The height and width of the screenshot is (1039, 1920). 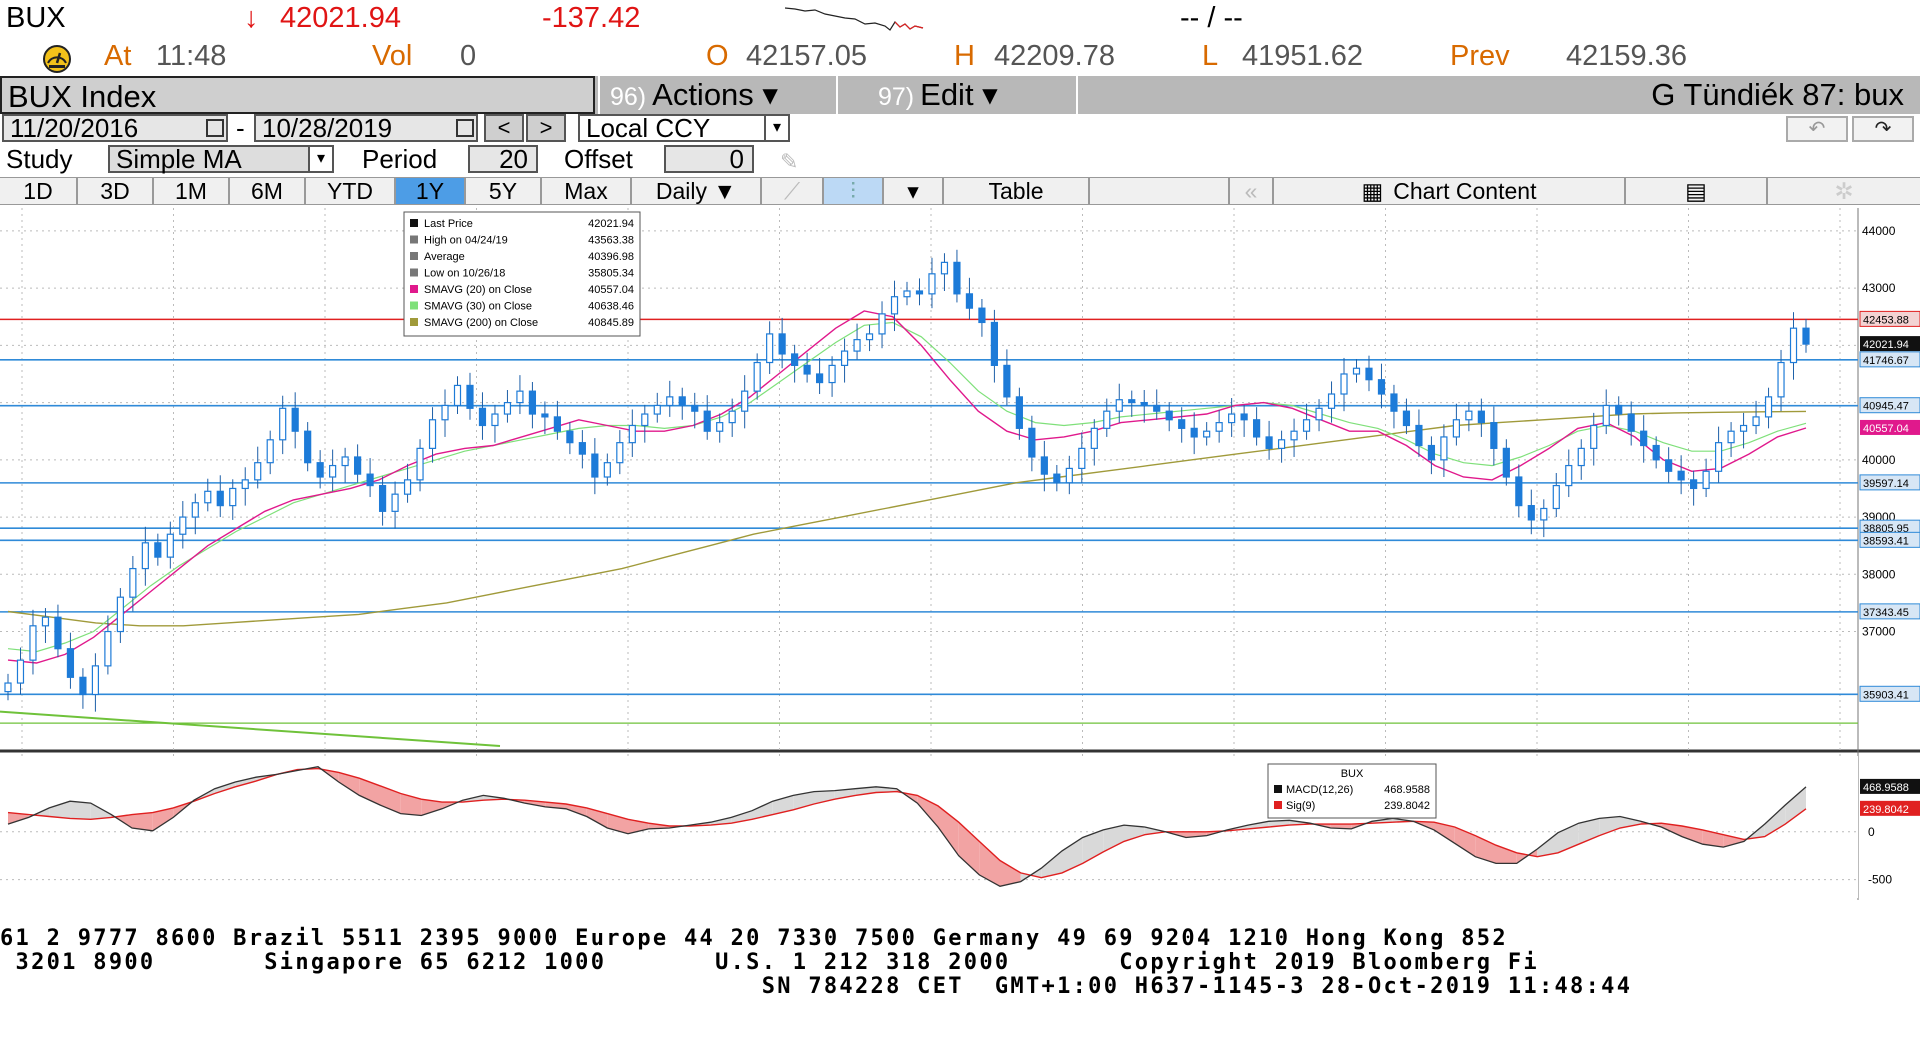 What do you see at coordinates (1450, 191) in the screenshot?
I see `chart-content-button: ▦ Chart Content` at bounding box center [1450, 191].